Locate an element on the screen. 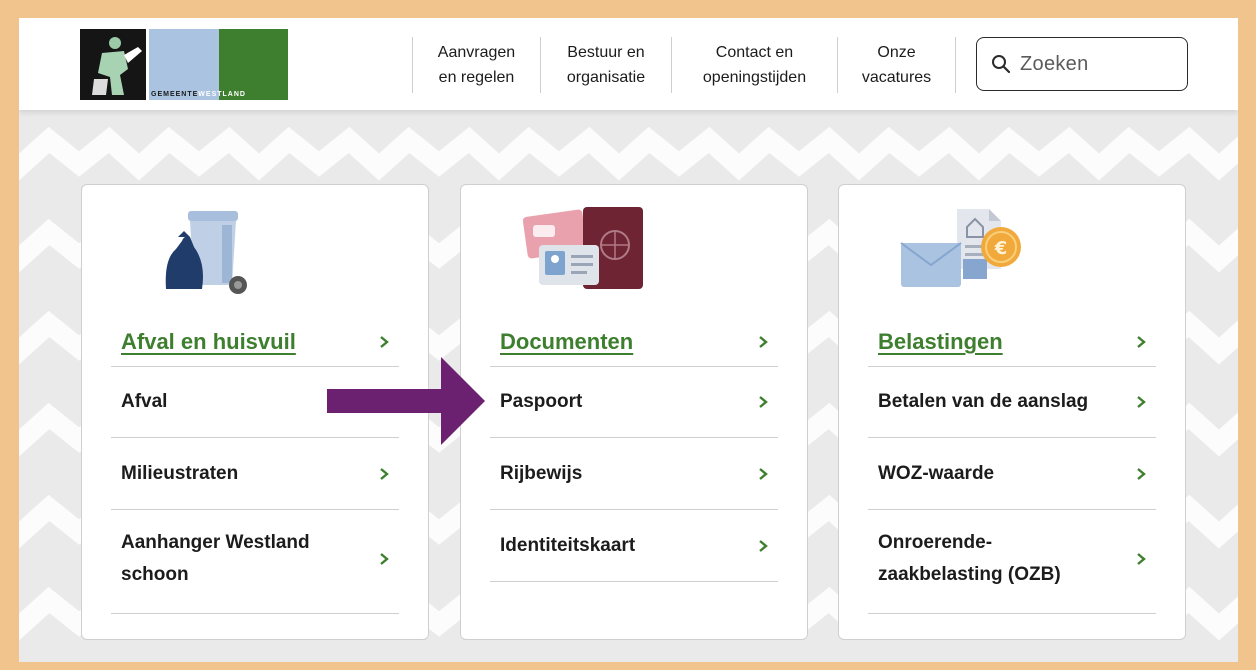 The height and width of the screenshot is (670, 1256). search-box: Zoeken is located at coordinates (1082, 64).